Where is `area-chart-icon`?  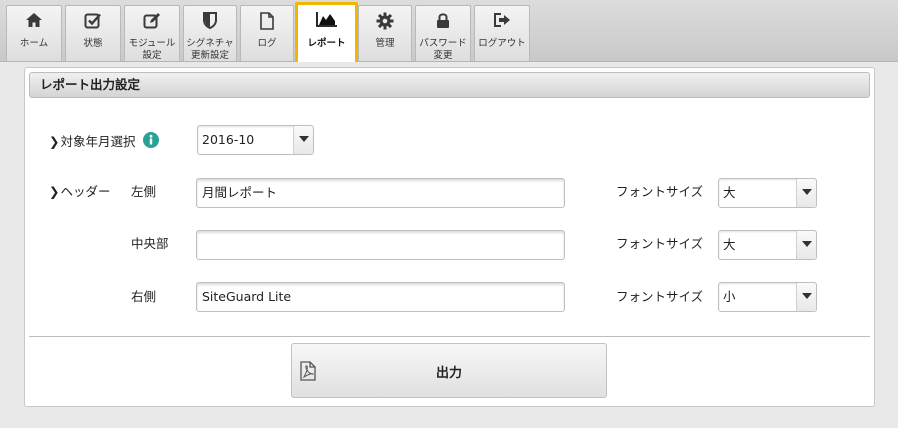 area-chart-icon is located at coordinates (326, 20).